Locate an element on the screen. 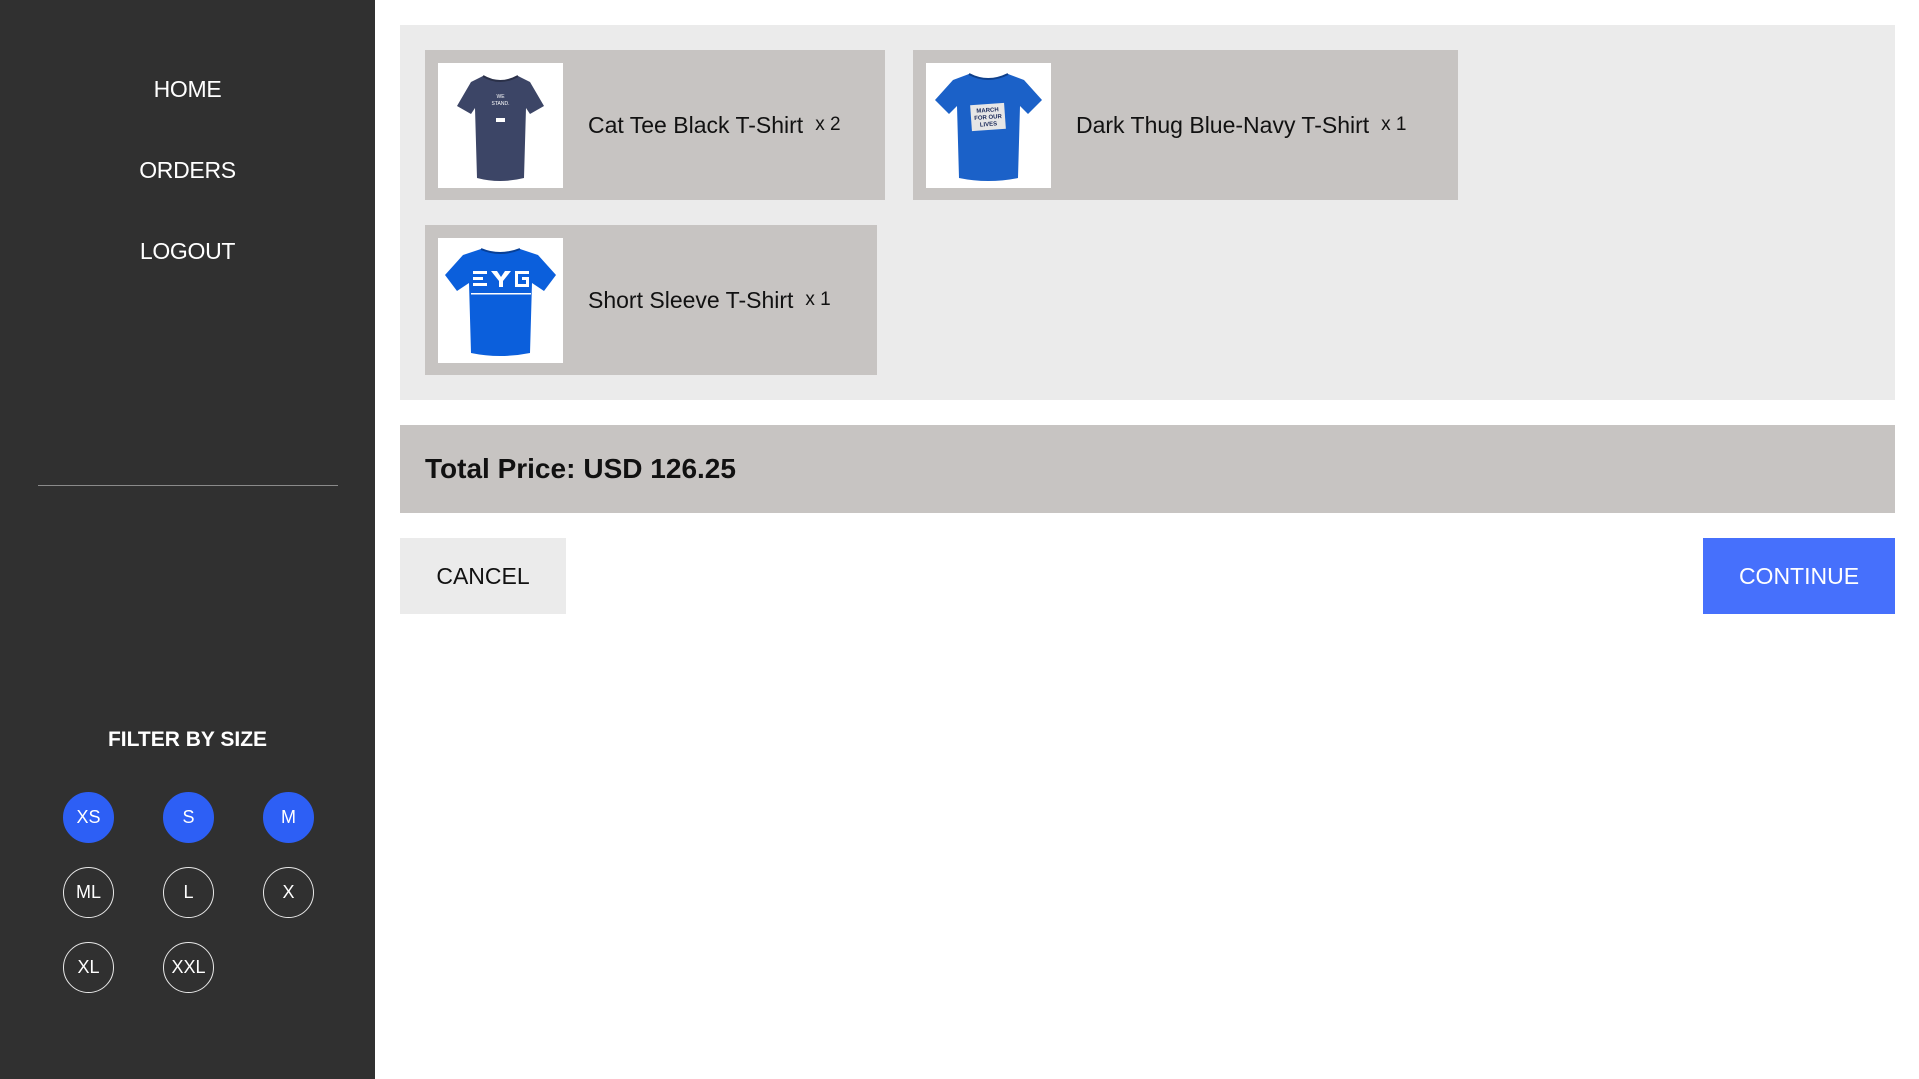  svg-text: LIVES is located at coordinates (989, 124).